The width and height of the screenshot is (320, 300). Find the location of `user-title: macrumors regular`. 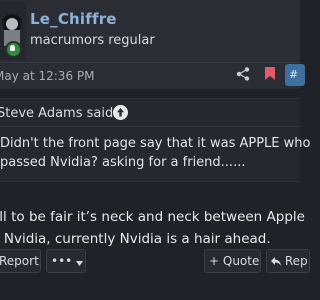

user-title: macrumors regular is located at coordinates (92, 40).